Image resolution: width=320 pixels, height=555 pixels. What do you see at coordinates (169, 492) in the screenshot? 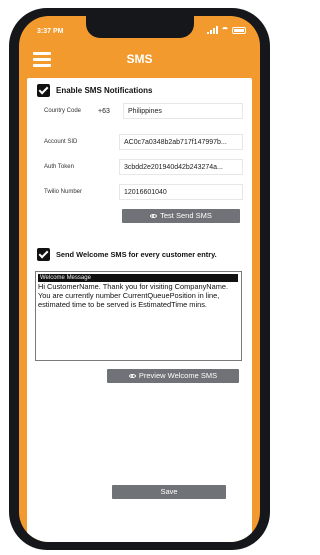
I see `save-button: Save` at bounding box center [169, 492].